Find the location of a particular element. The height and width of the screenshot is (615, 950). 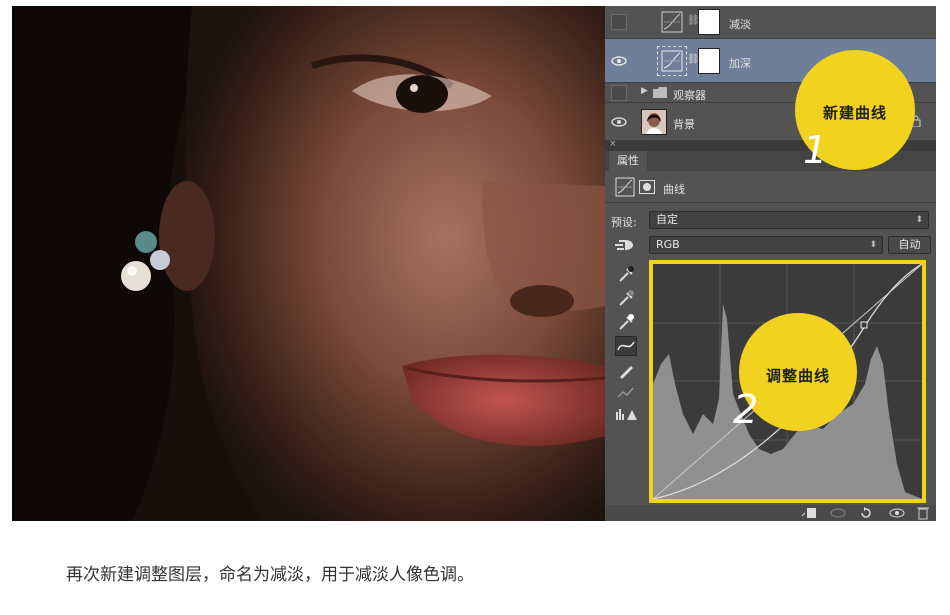

adjustment-title-row: 曲线 is located at coordinates (770, 187).